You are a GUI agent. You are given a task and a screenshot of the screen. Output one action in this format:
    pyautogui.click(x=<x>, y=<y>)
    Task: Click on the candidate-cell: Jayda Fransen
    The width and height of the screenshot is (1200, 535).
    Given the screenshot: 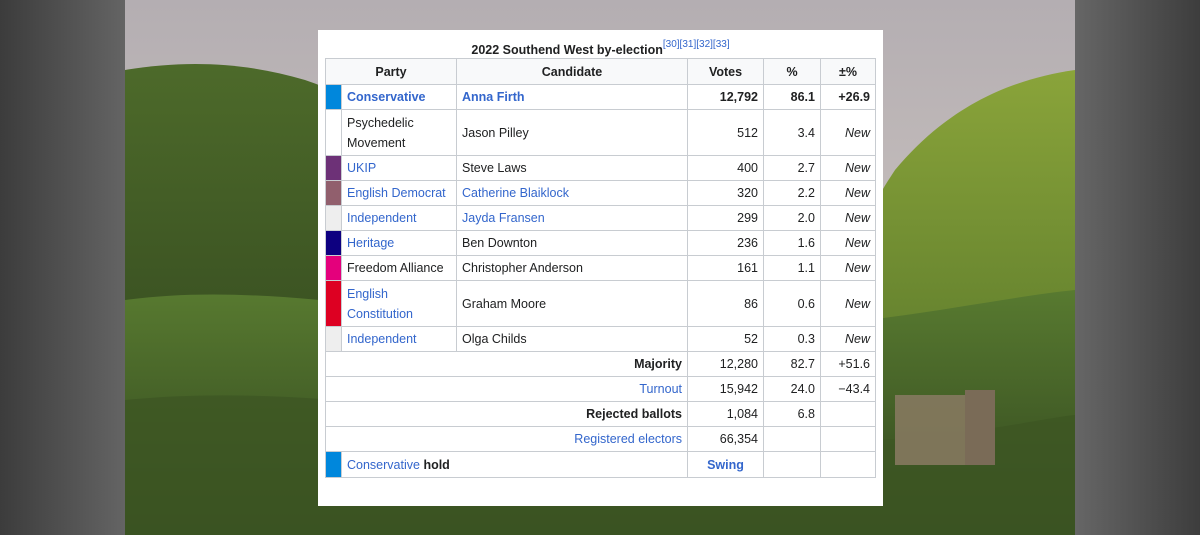 What is the action you would take?
    pyautogui.click(x=572, y=218)
    